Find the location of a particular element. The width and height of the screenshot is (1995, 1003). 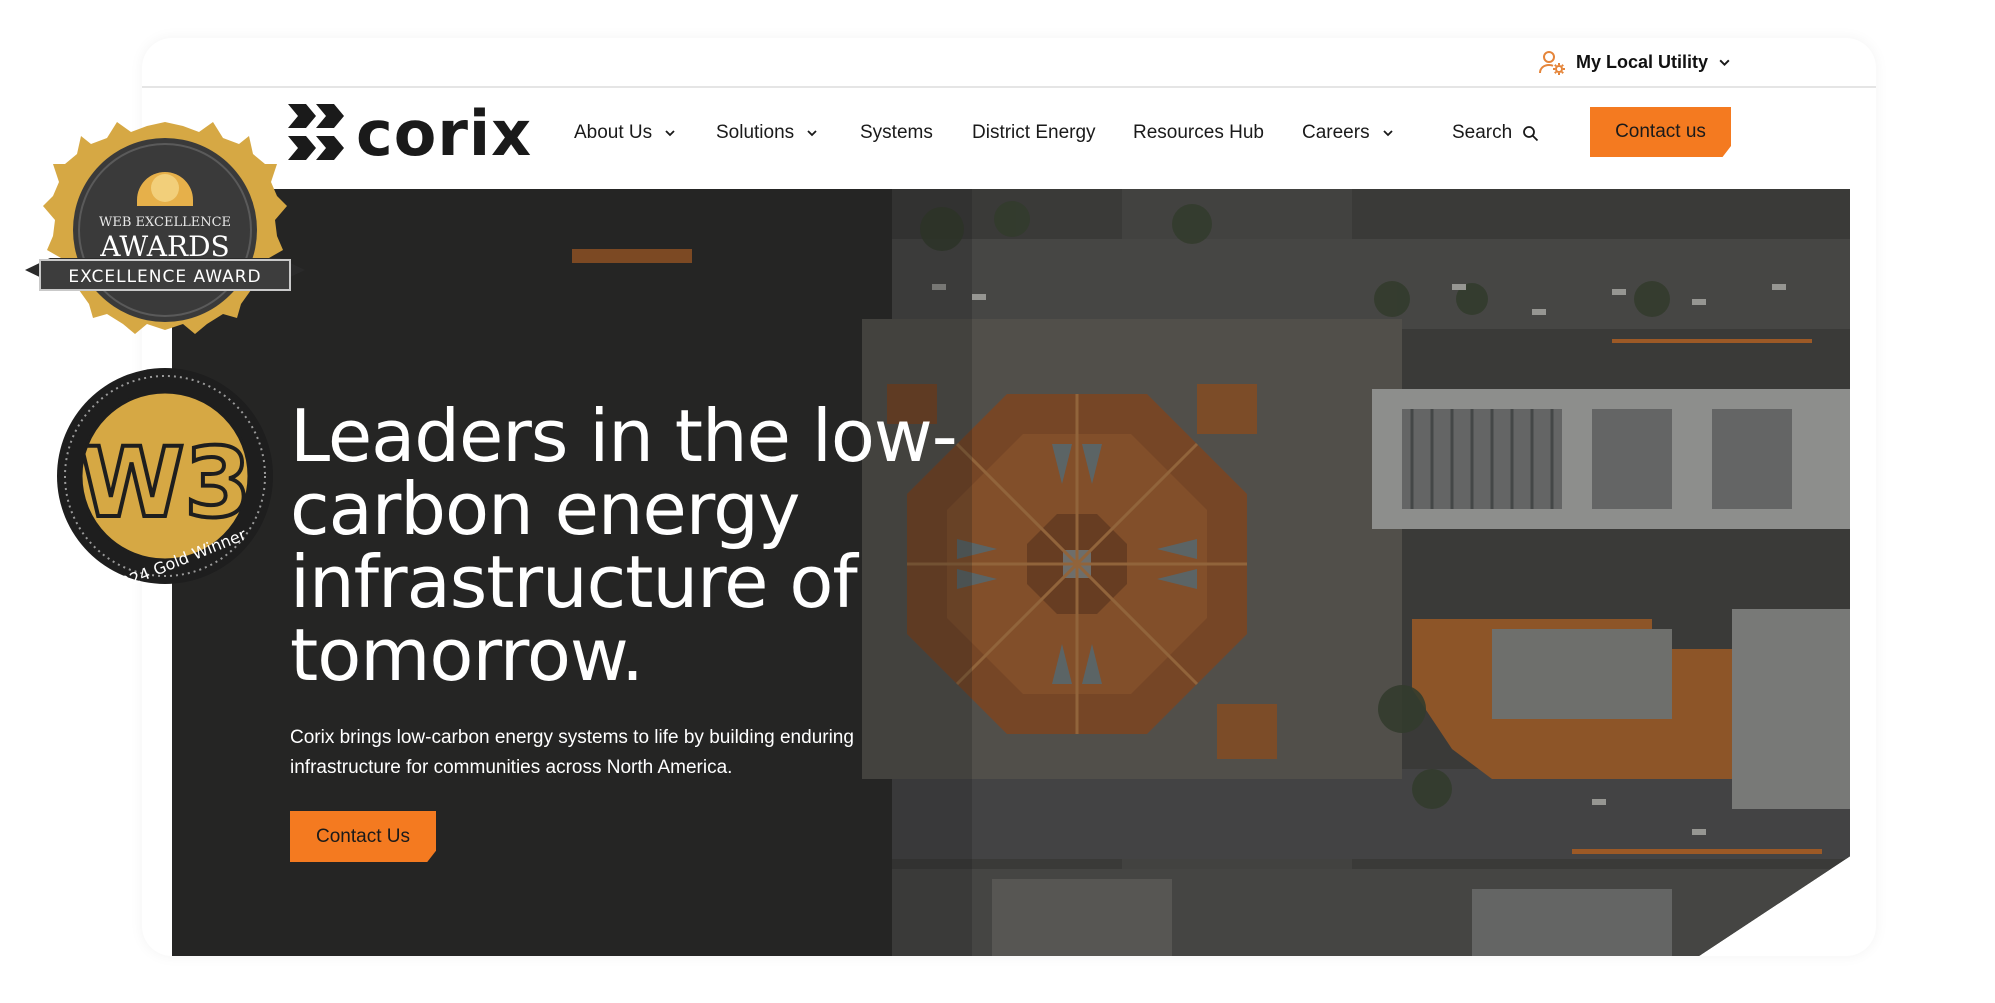

brand-wordmark: corix is located at coordinates (444, 133).